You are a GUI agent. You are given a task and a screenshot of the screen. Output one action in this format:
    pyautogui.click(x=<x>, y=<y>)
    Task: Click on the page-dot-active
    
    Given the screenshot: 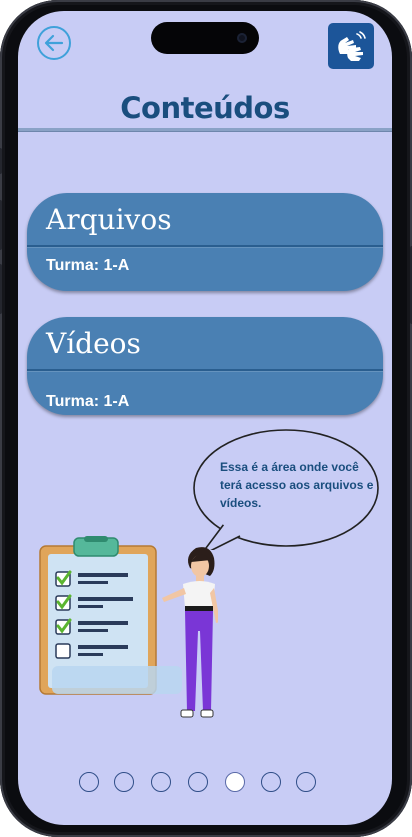 What is the action you would take?
    pyautogui.click(x=235, y=782)
    